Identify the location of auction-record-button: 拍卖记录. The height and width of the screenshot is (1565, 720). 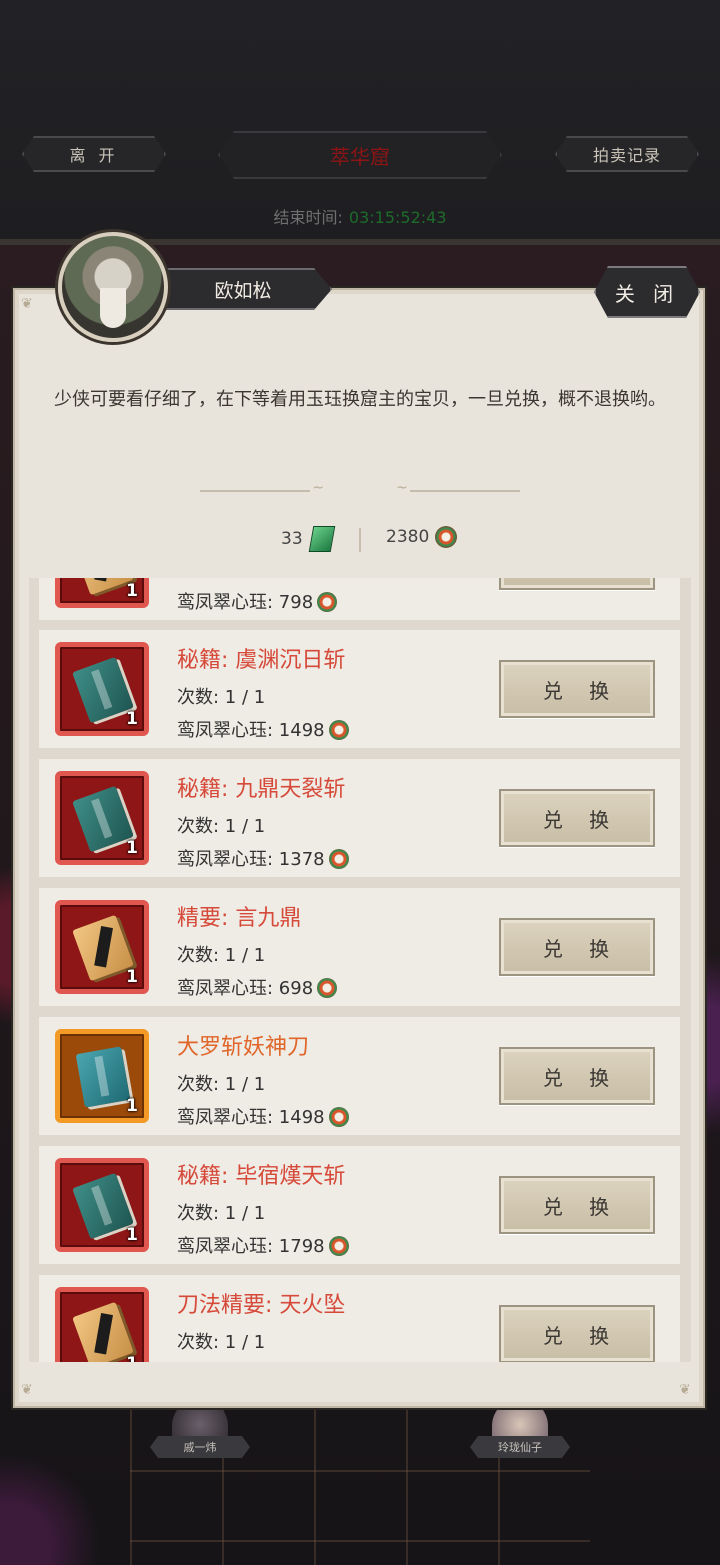
(627, 154).